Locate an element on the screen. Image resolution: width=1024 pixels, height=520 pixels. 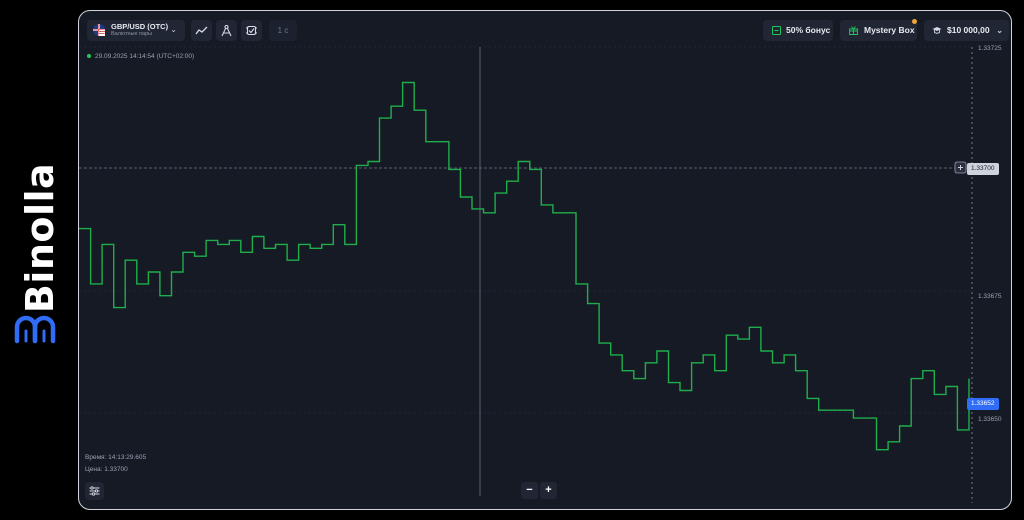
brand-wordmark: Binolla is located at coordinates (40, 238).